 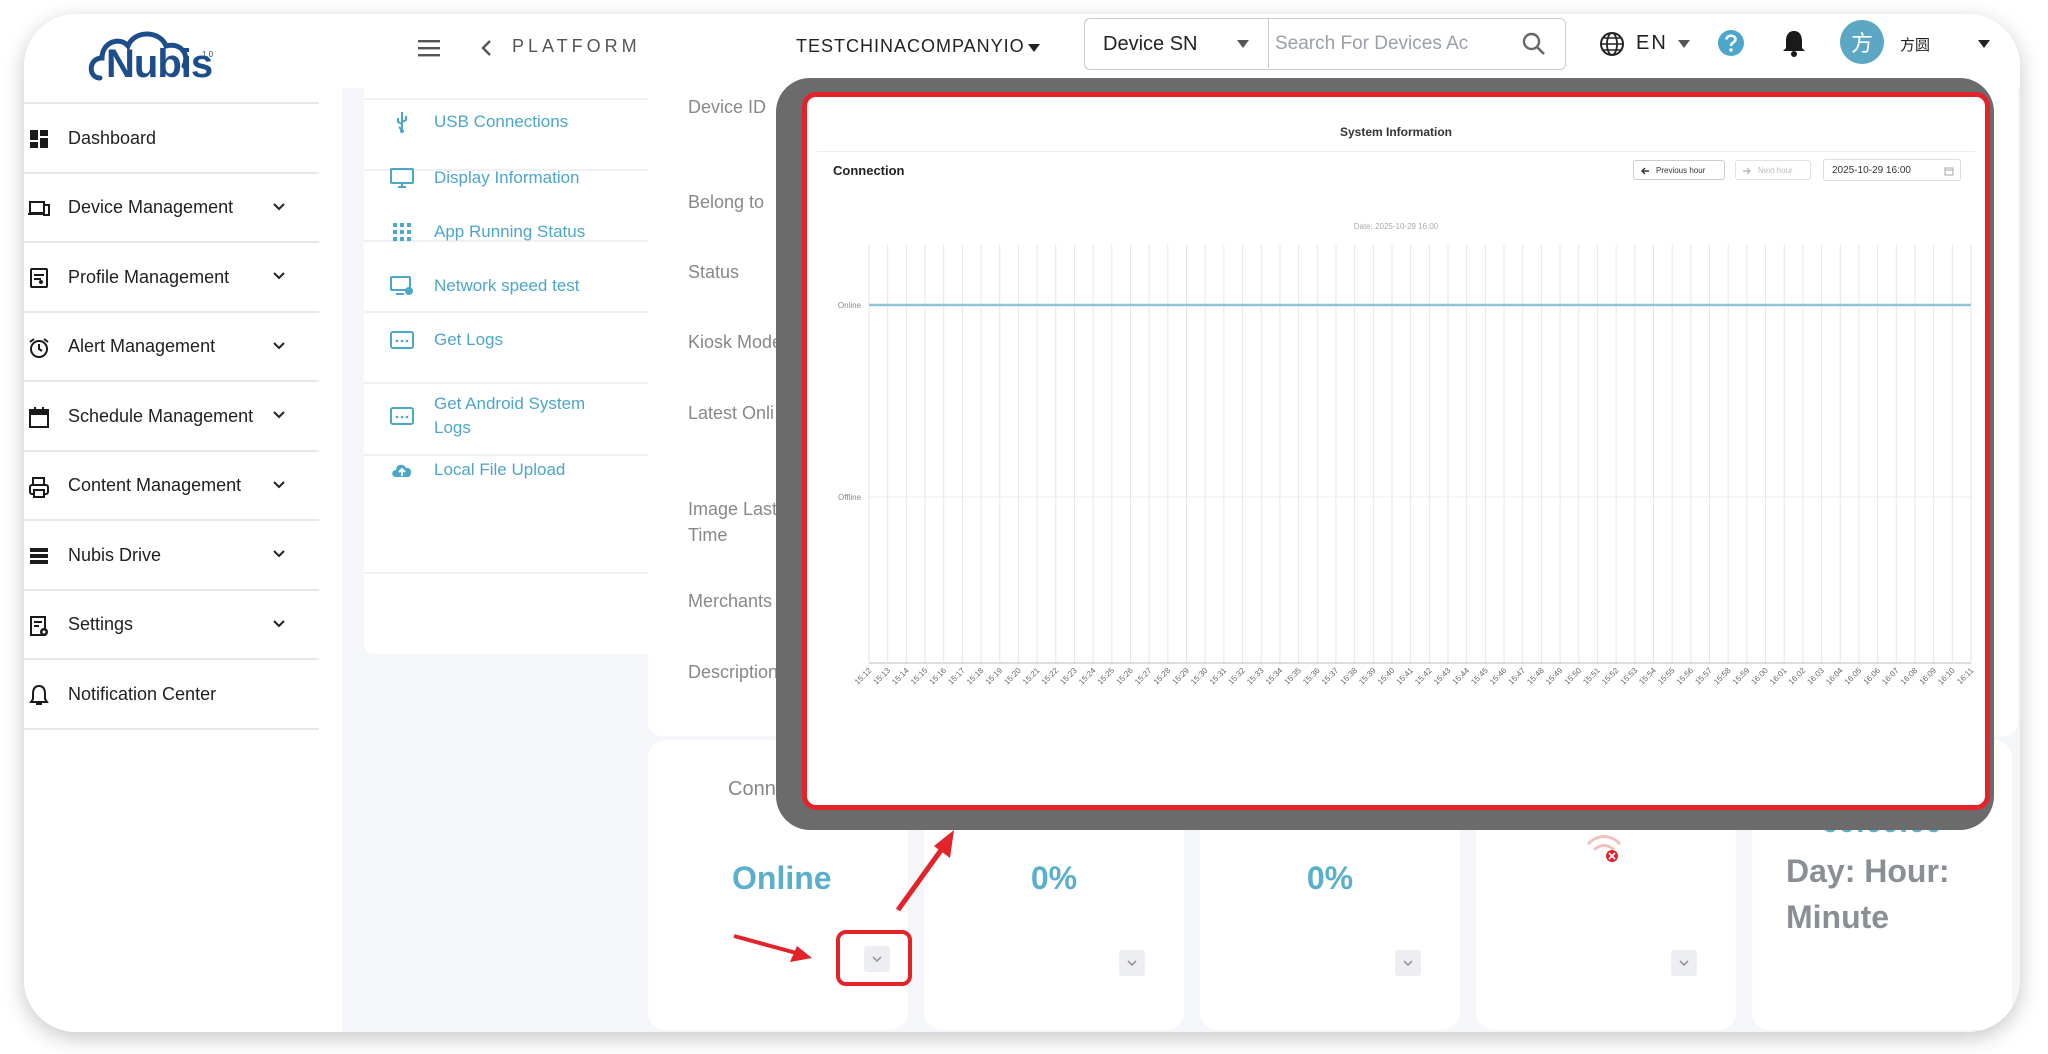 What do you see at coordinates (171, 138) in the screenshot?
I see `sidebar-item-dashboard: Dashboard` at bounding box center [171, 138].